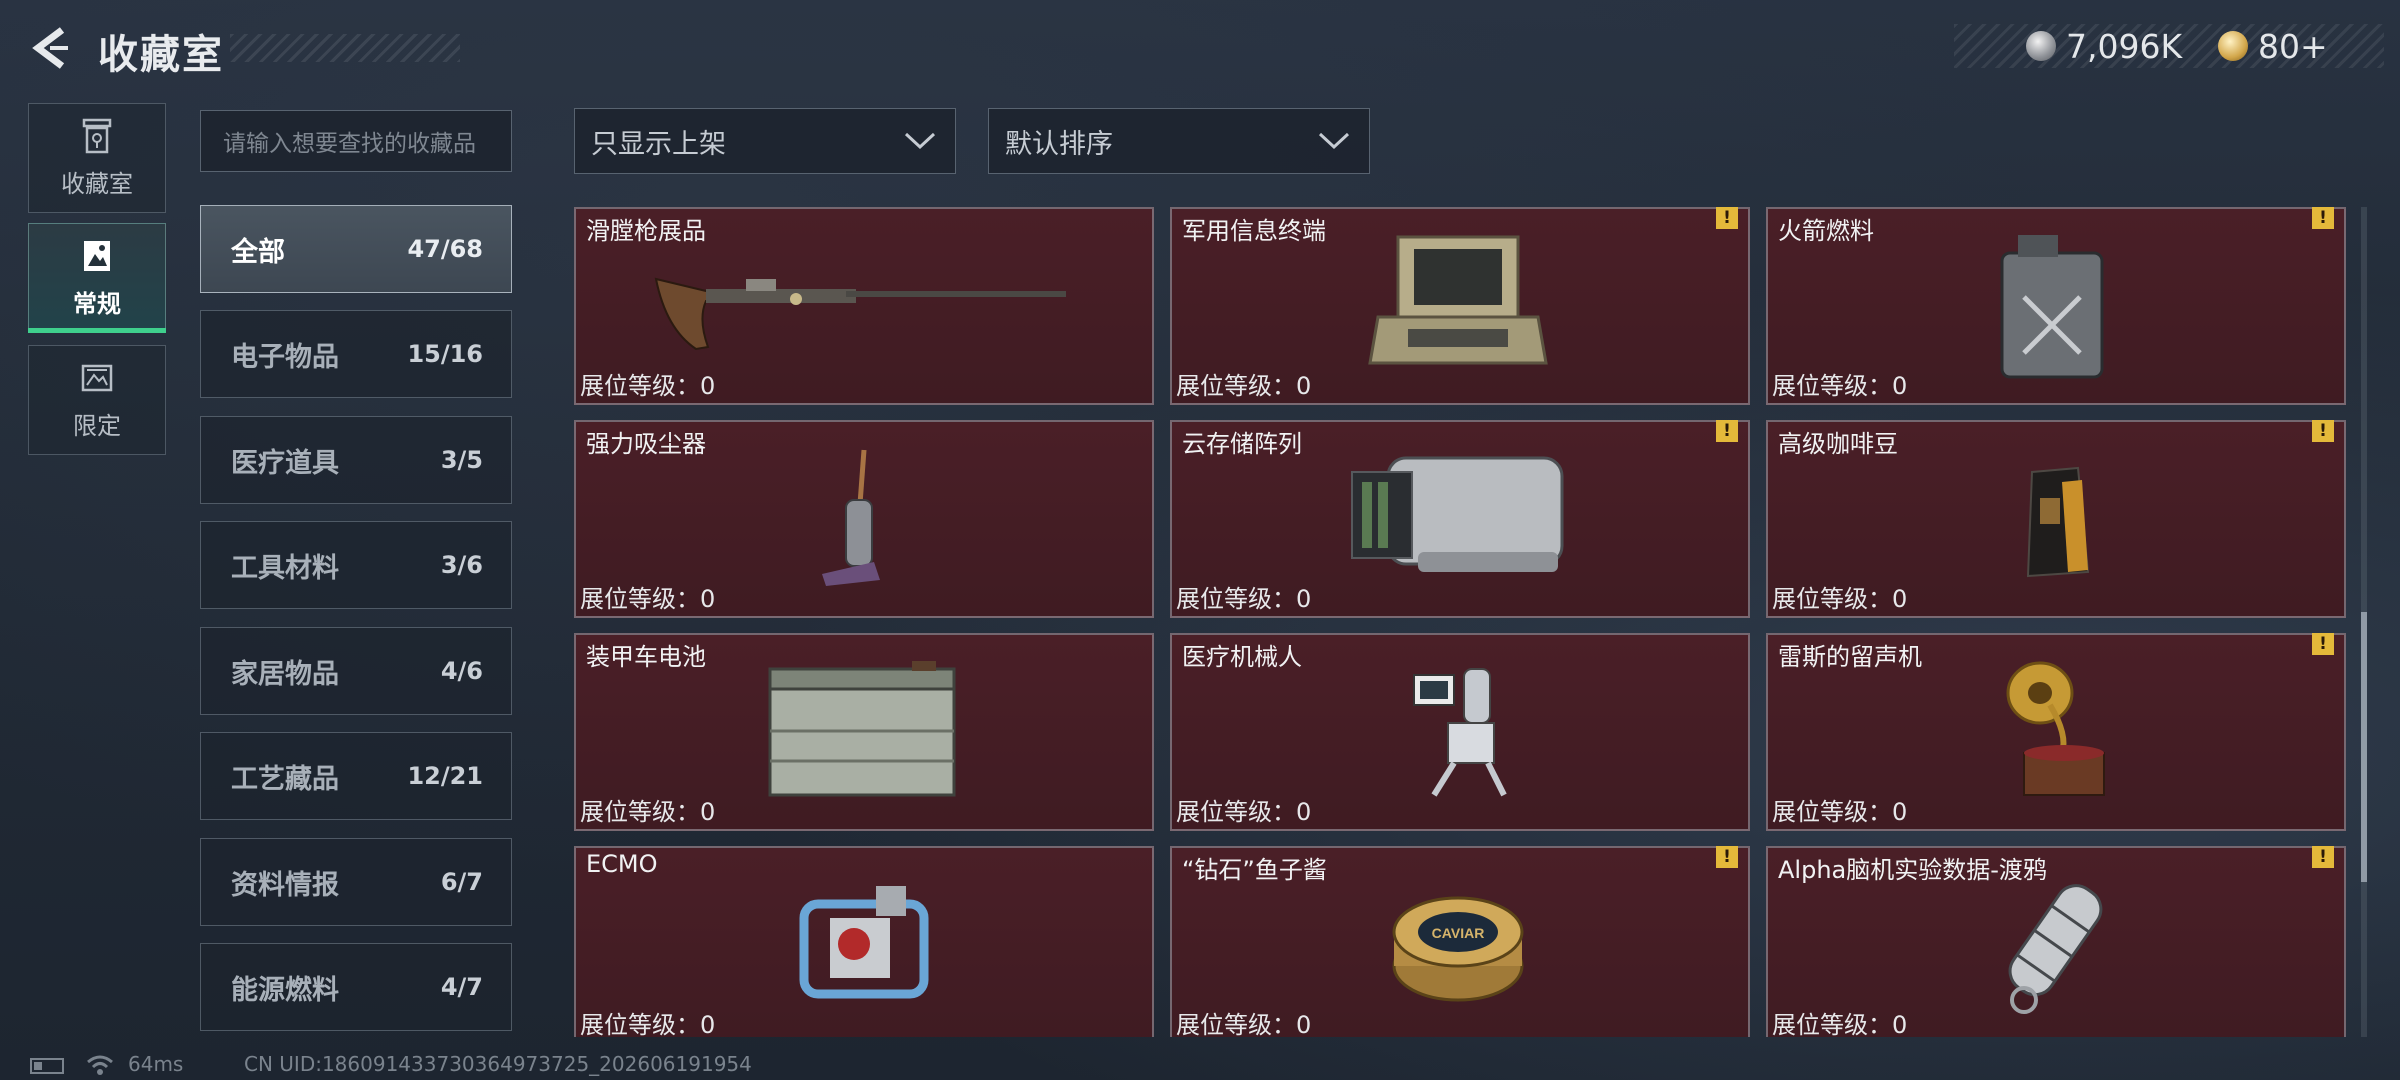 The width and height of the screenshot is (2400, 1080). What do you see at coordinates (356, 141) in the screenshot?
I see `search-input: 请输入想要查找的收藏品` at bounding box center [356, 141].